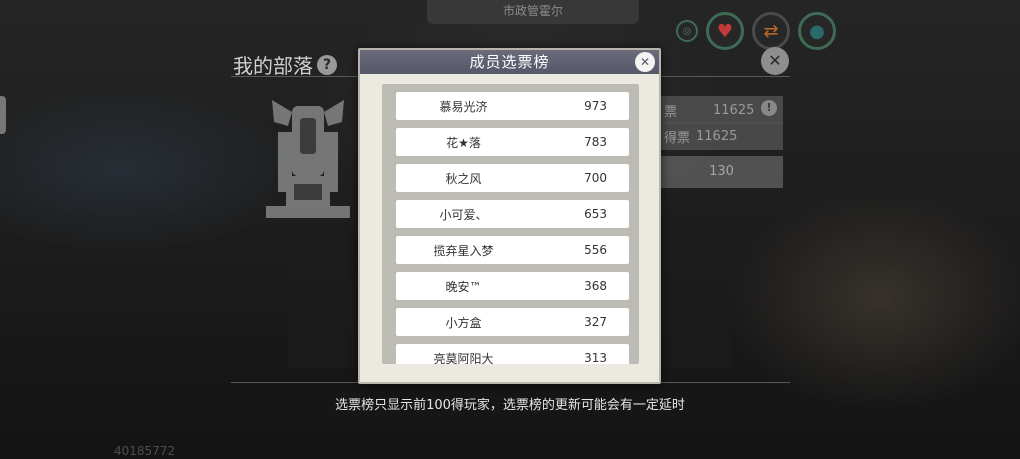  Describe the element at coordinates (512, 354) in the screenshot. I see `list-item: 亮莫阿阳大 313` at that location.